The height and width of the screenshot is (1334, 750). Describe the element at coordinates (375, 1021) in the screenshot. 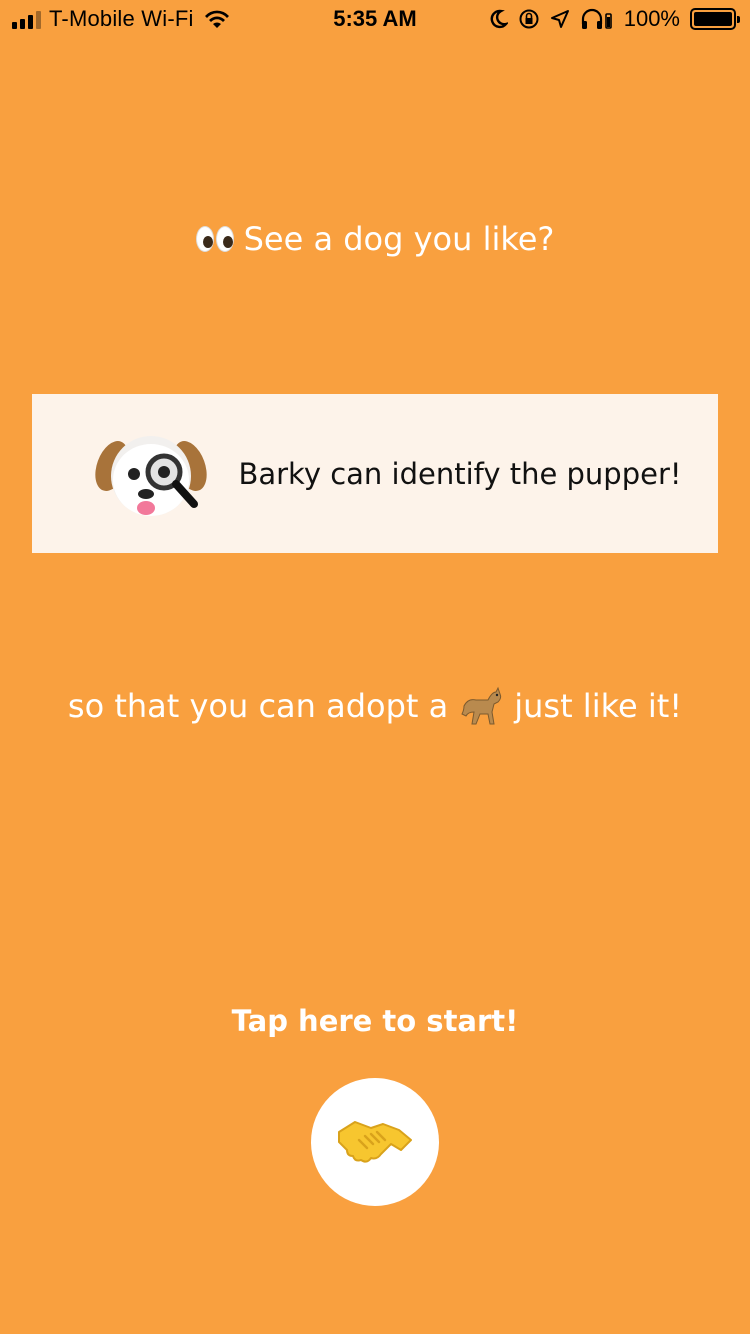

I see `cta-label: Tap here to start!` at that location.